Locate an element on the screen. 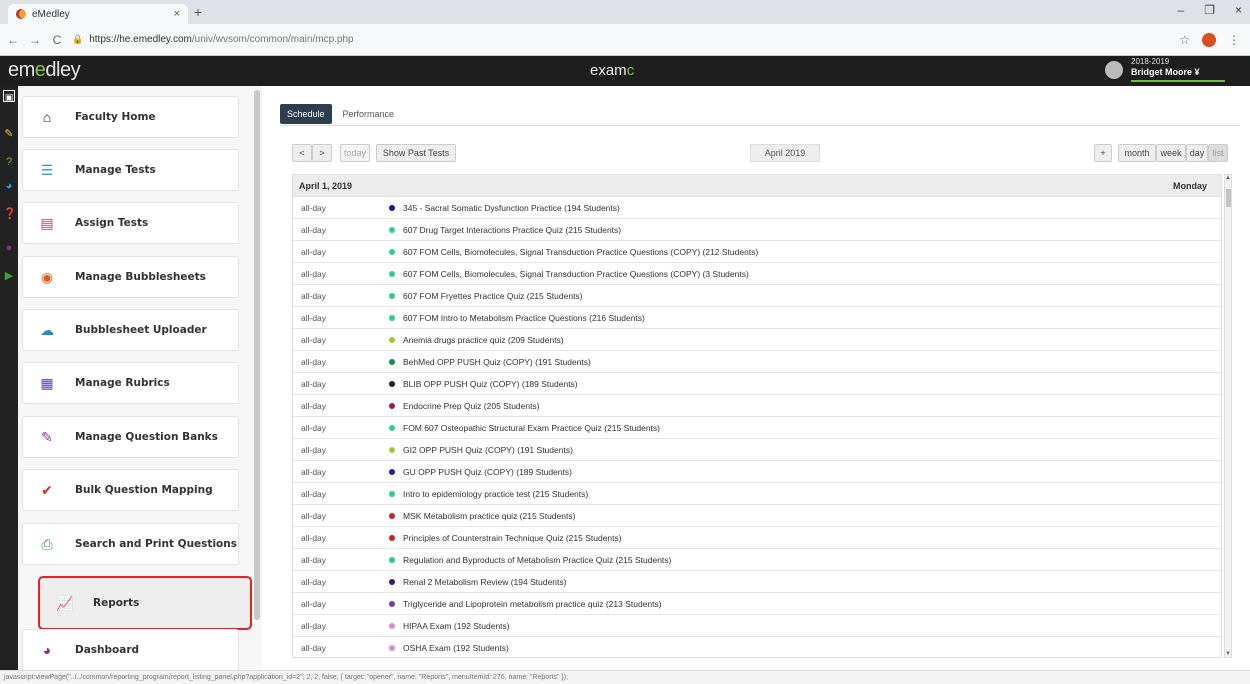 The height and width of the screenshot is (684, 1250). today-button: today is located at coordinates (355, 153).